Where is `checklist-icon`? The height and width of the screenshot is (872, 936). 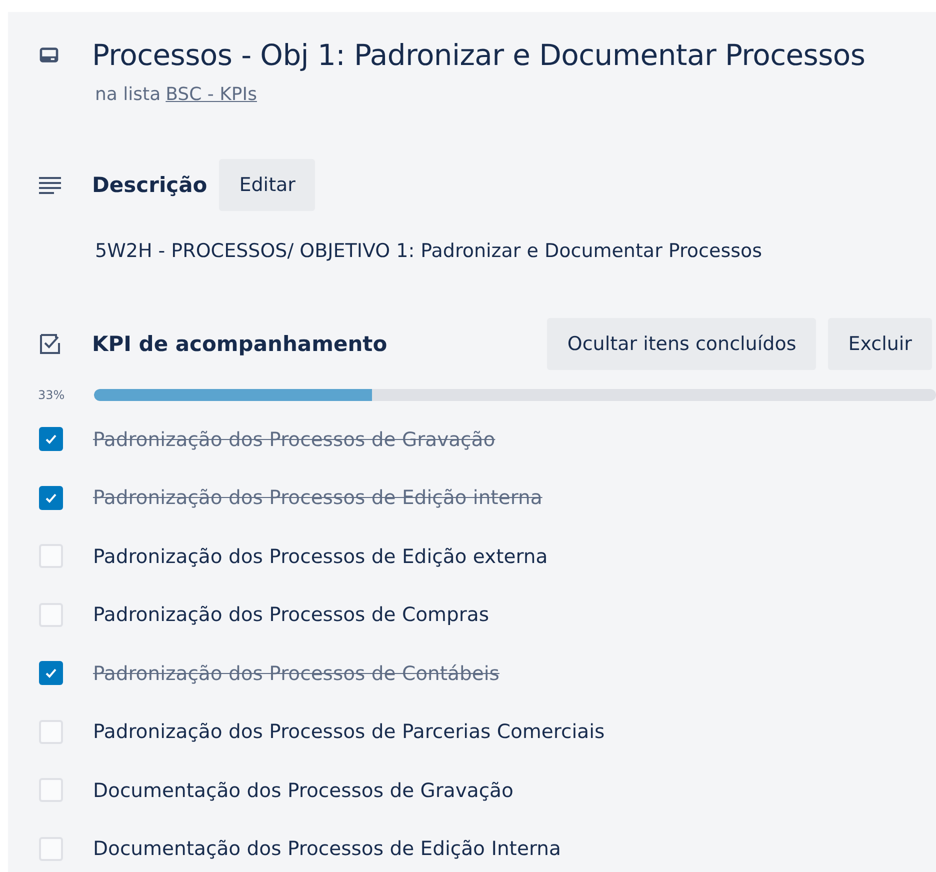
checklist-icon is located at coordinates (50, 344).